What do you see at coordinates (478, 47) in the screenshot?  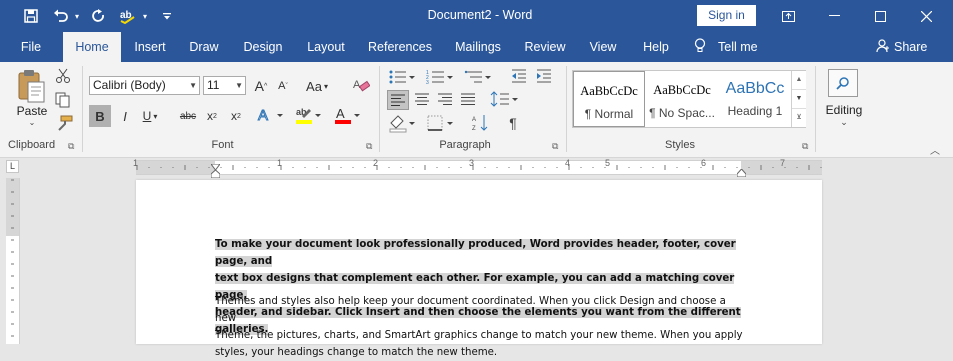 I see `tab-mailings: Mailings` at bounding box center [478, 47].